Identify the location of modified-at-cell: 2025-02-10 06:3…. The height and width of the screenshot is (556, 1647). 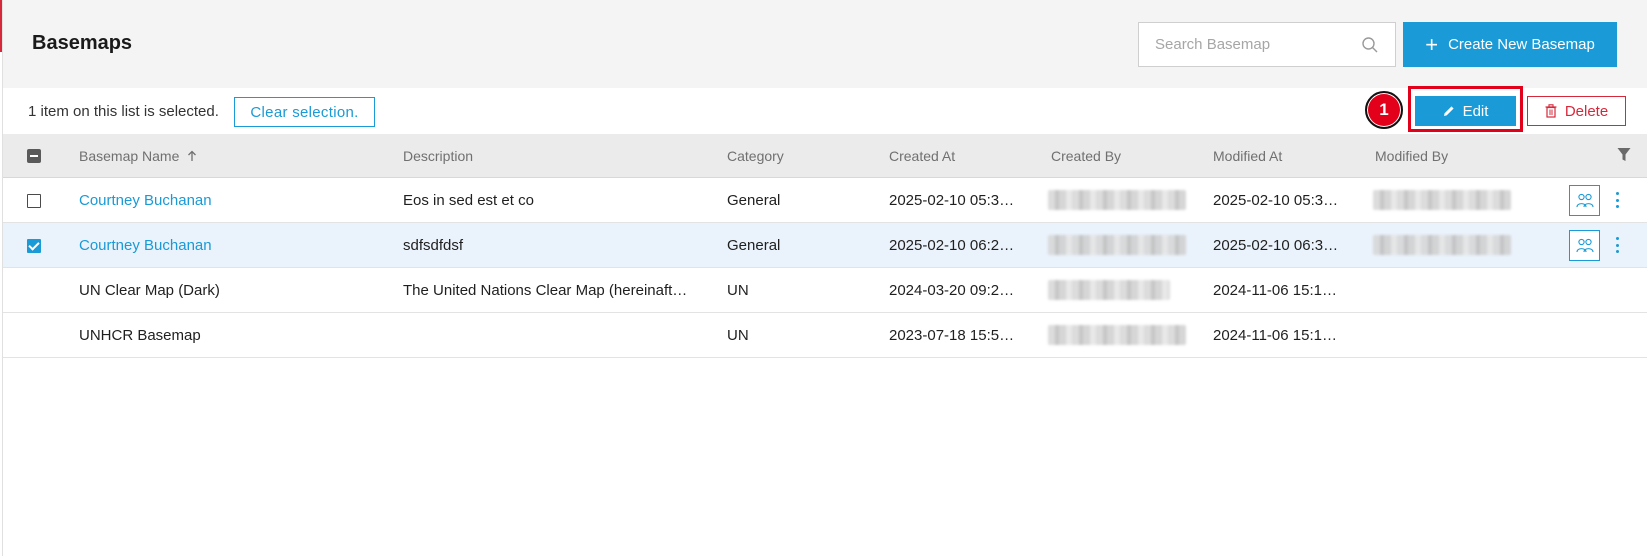
(1276, 245).